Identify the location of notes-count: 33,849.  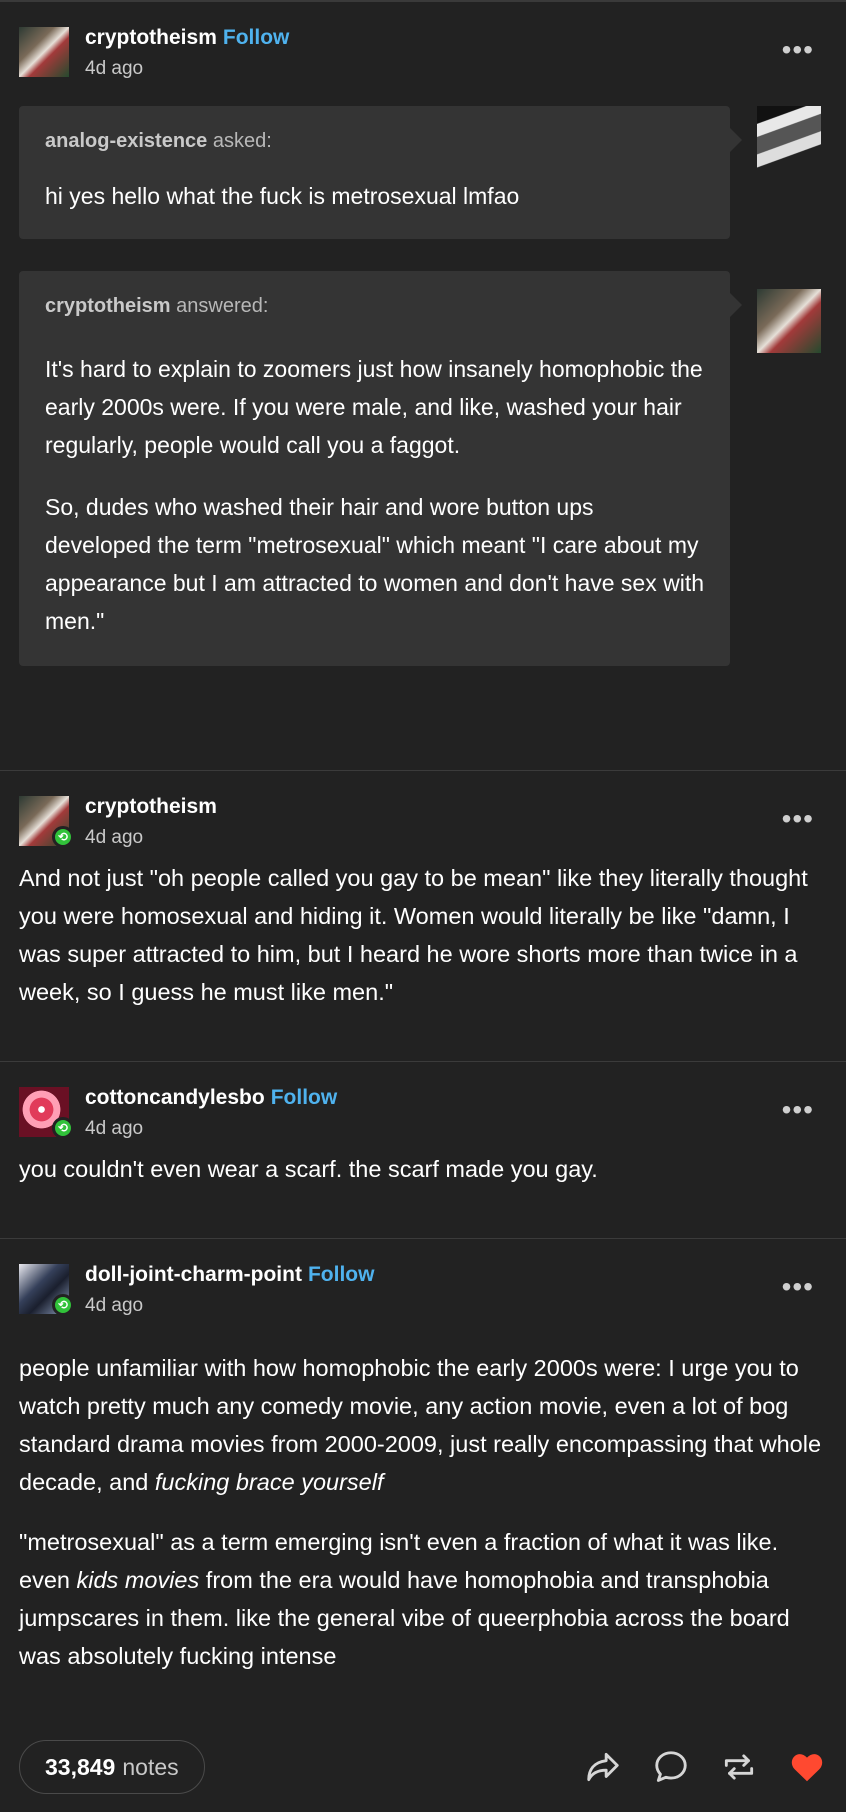
(80, 1766).